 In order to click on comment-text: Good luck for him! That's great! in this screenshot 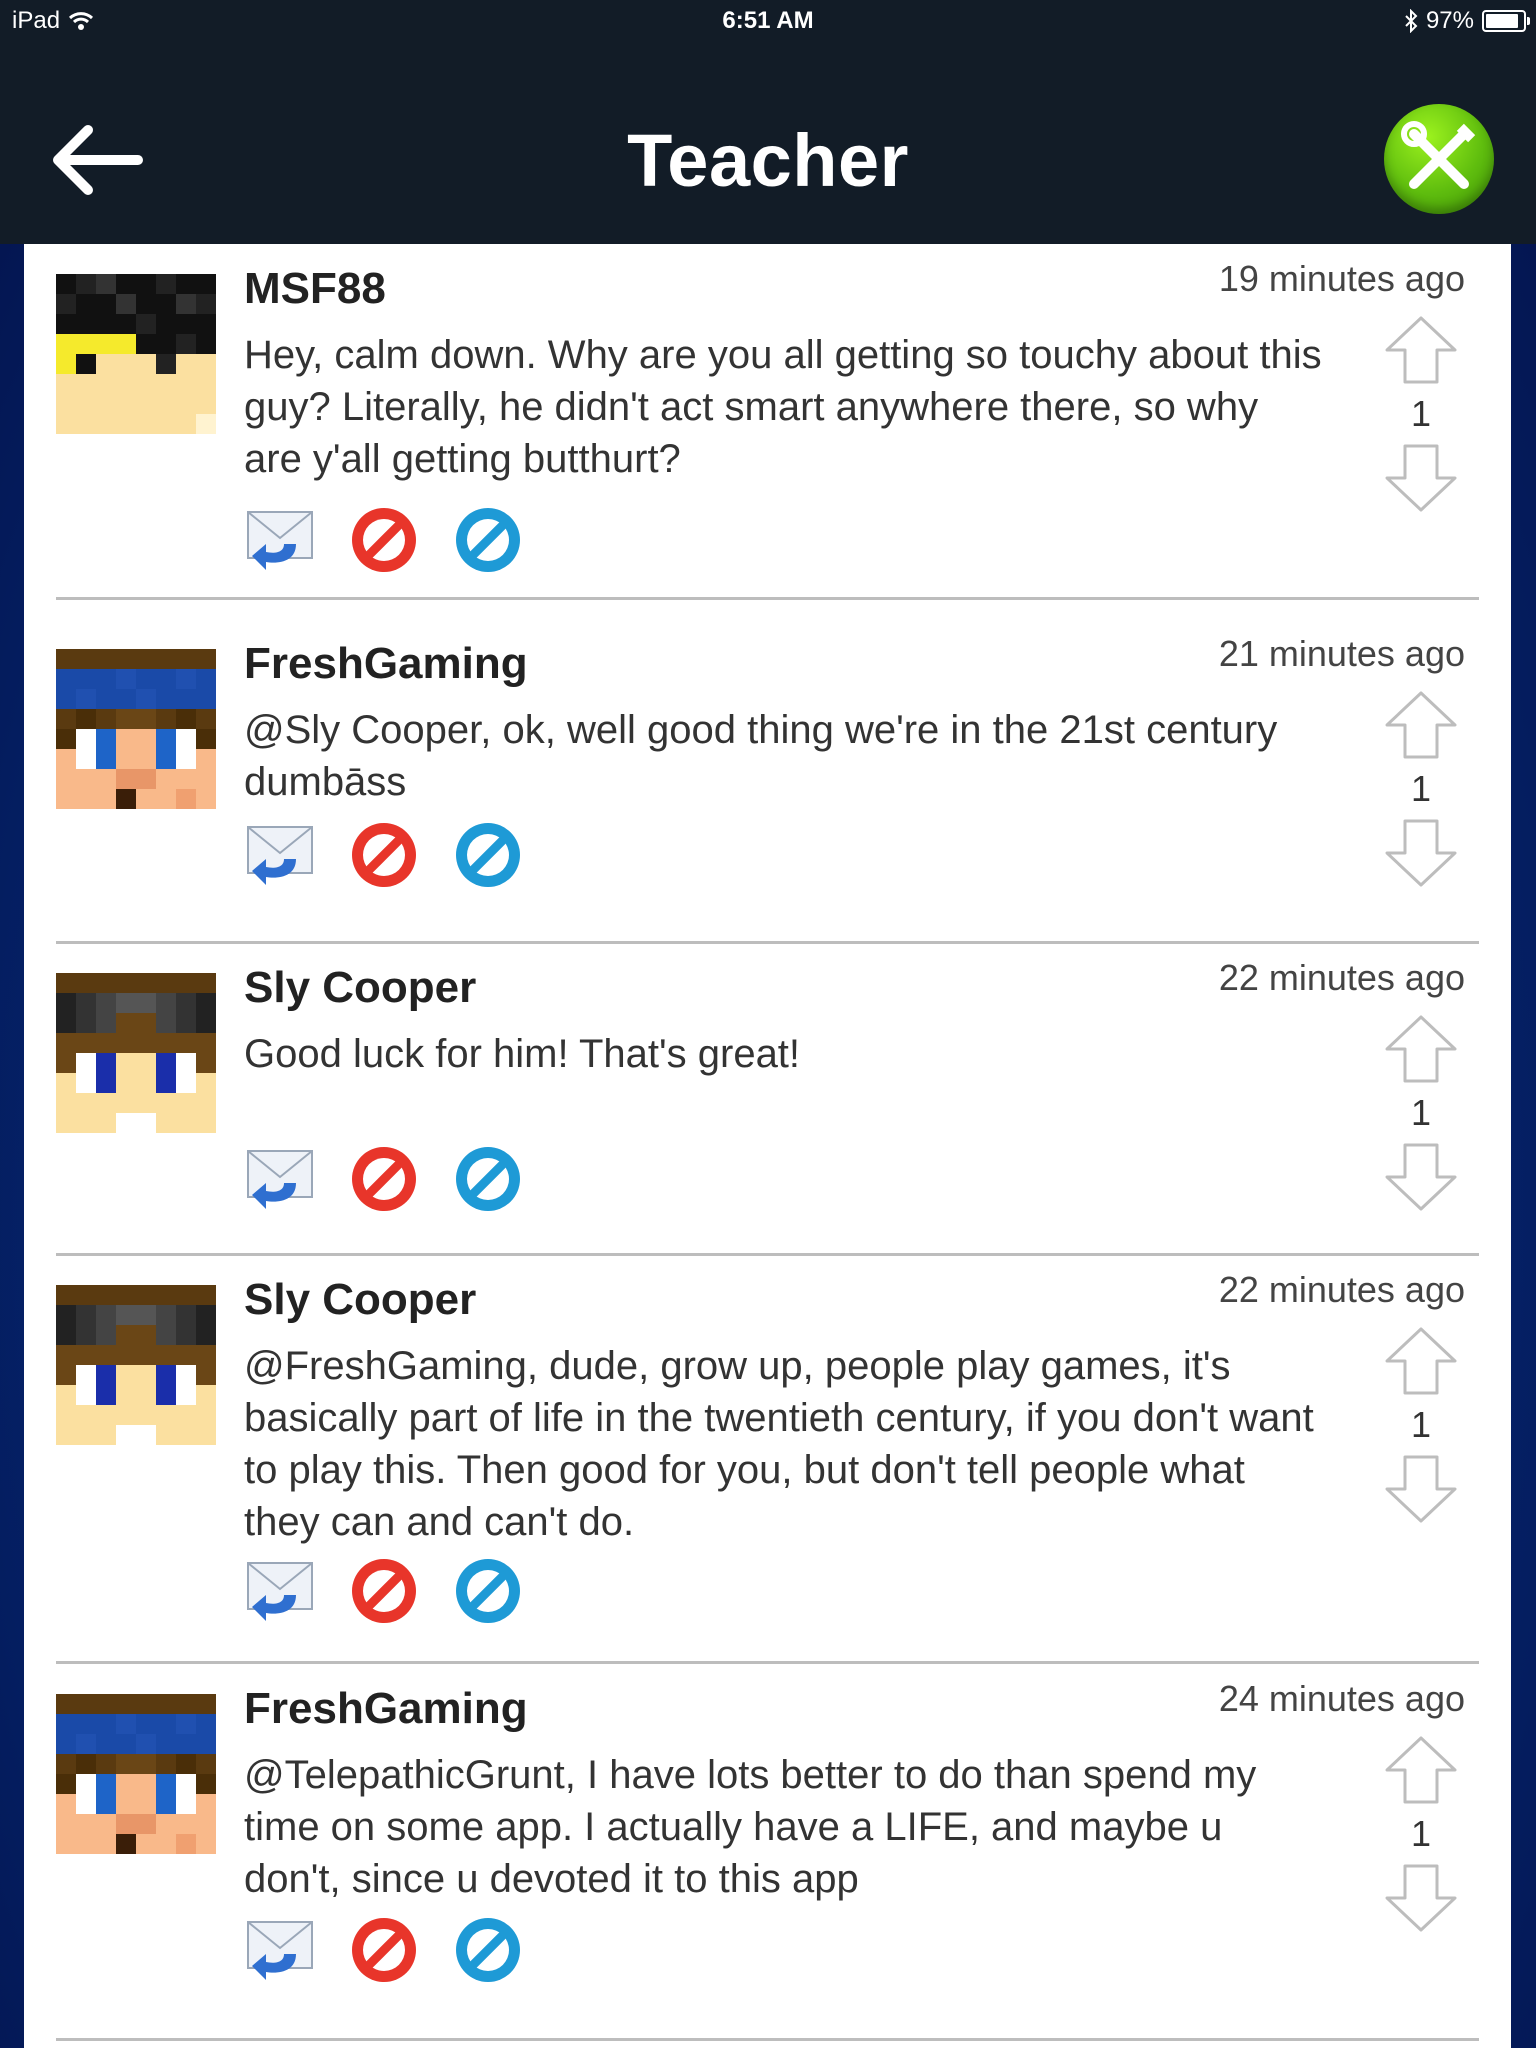, I will do `click(522, 1054)`.